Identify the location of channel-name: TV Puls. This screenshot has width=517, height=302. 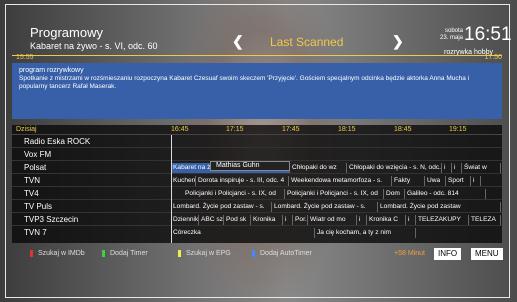
(38, 206).